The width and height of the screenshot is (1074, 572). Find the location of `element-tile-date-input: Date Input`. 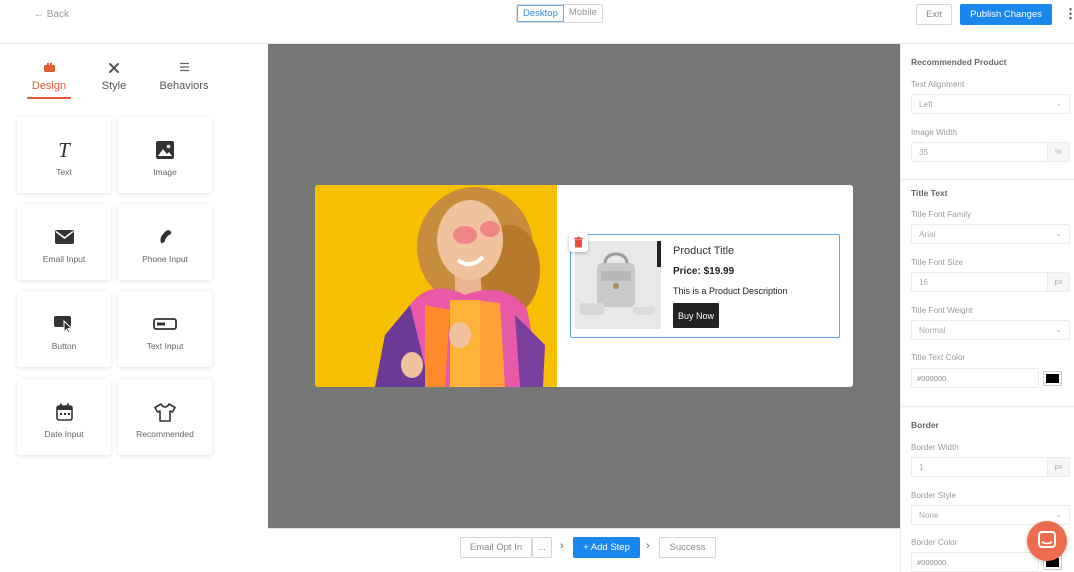

element-tile-date-input: Date Input is located at coordinates (64, 417).